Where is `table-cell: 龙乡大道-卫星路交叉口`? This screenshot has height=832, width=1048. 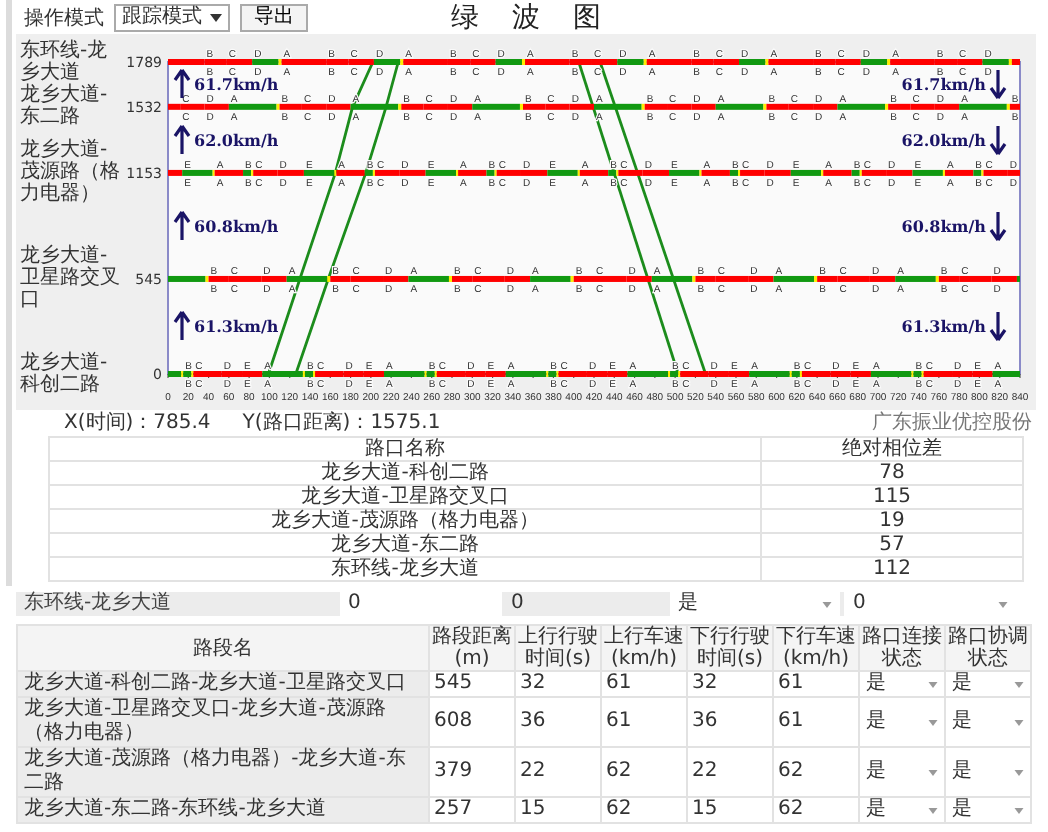 table-cell: 龙乡大道-卫星路交叉口 is located at coordinates (405, 497).